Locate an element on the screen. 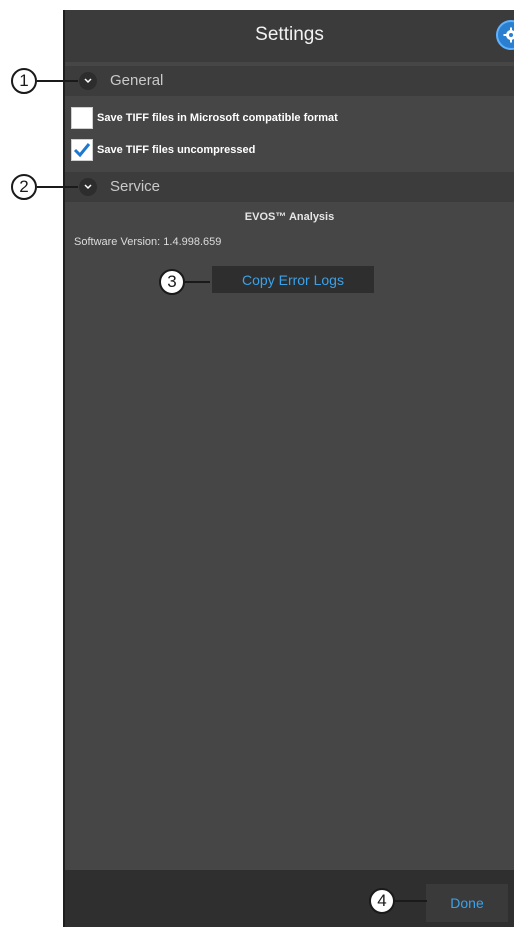  section-service-label: Service is located at coordinates (135, 186).